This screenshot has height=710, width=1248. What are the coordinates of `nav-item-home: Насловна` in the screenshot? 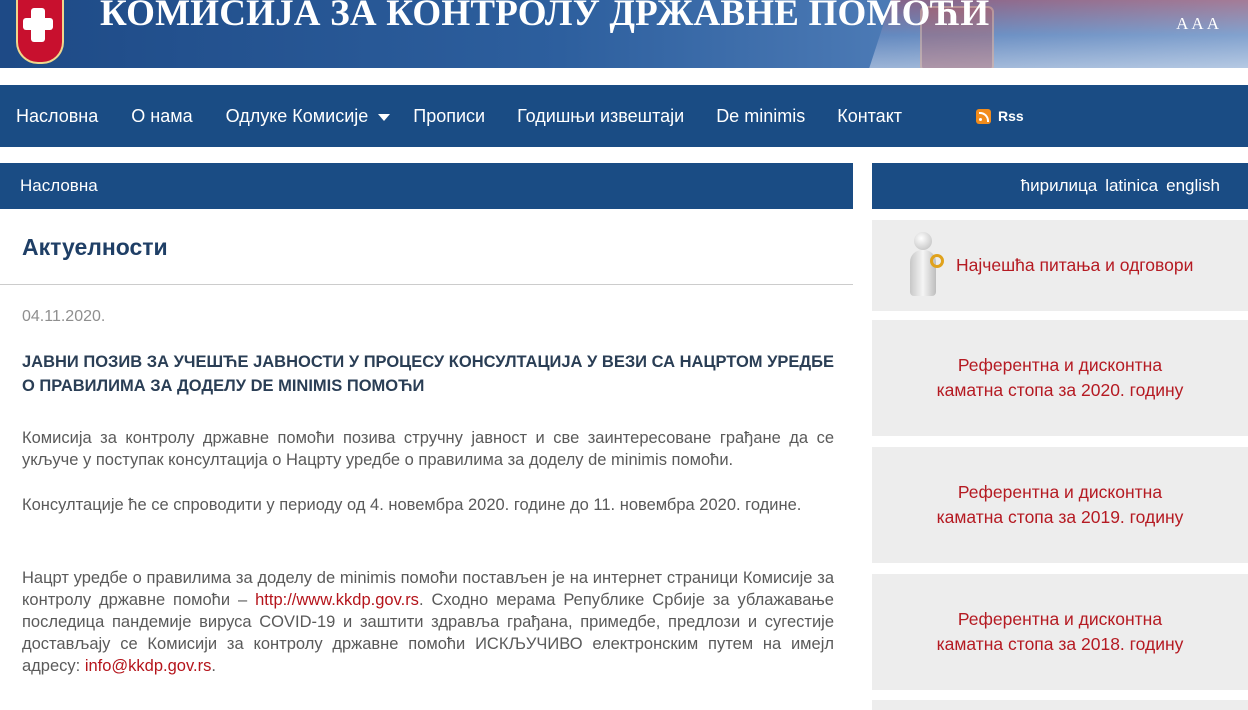 It's located at (57, 116).